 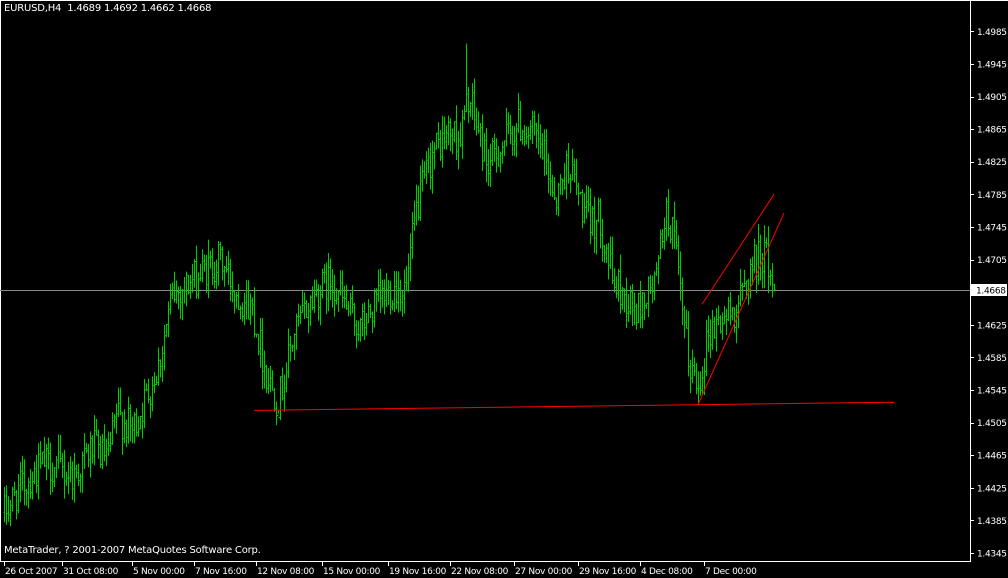 I want to click on price-tick-label: 1.4905, so click(x=992, y=98).